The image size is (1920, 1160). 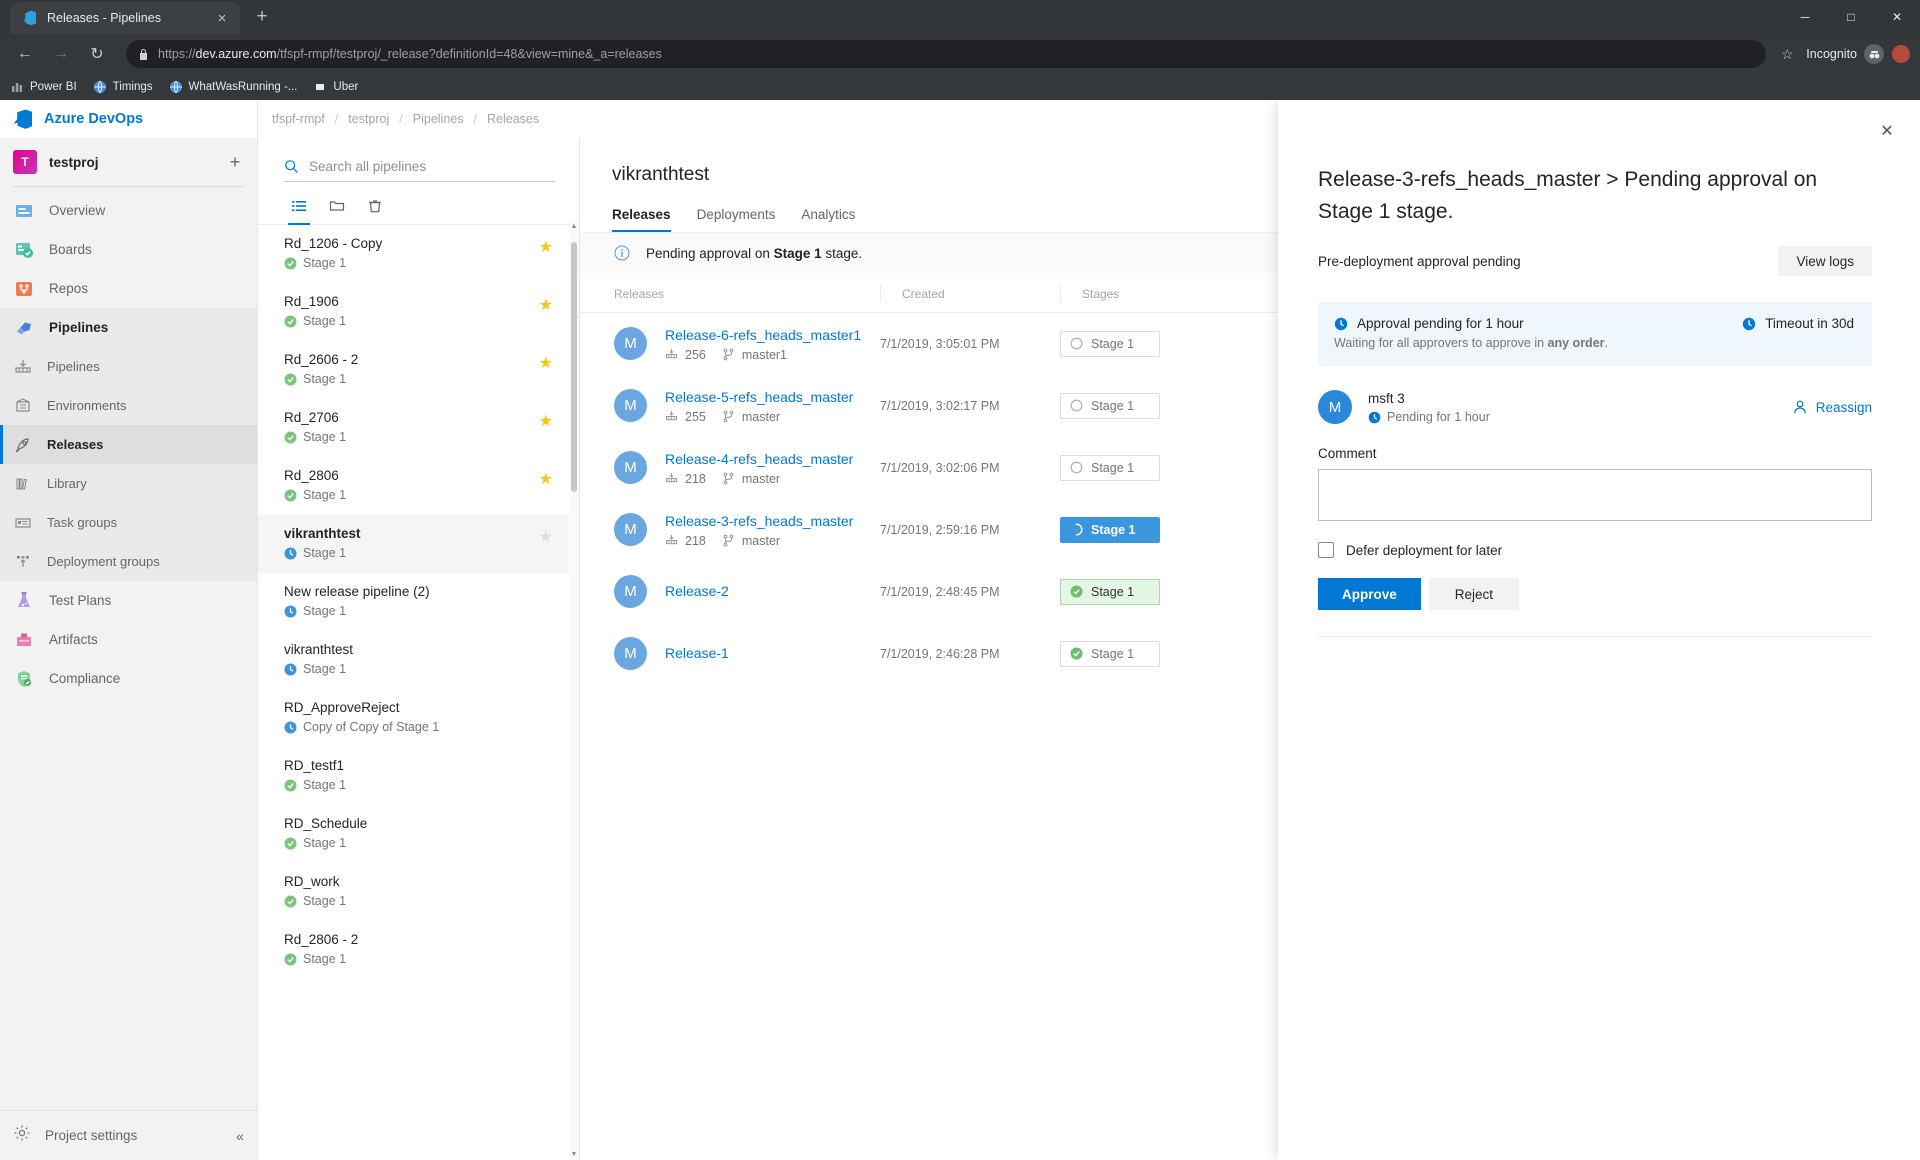 What do you see at coordinates (1845, 54) in the screenshot?
I see `incognito-indicator: Incognito` at bounding box center [1845, 54].